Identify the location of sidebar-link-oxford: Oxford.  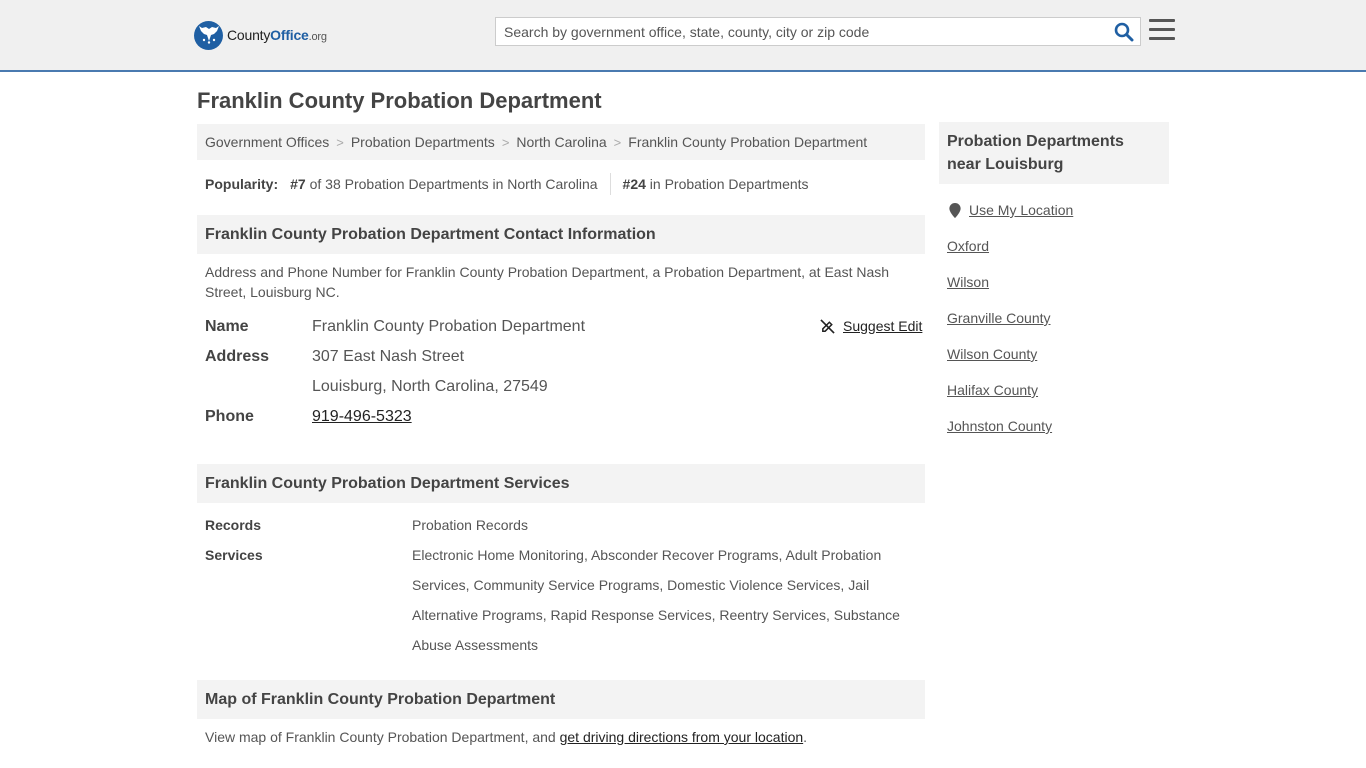
(968, 246).